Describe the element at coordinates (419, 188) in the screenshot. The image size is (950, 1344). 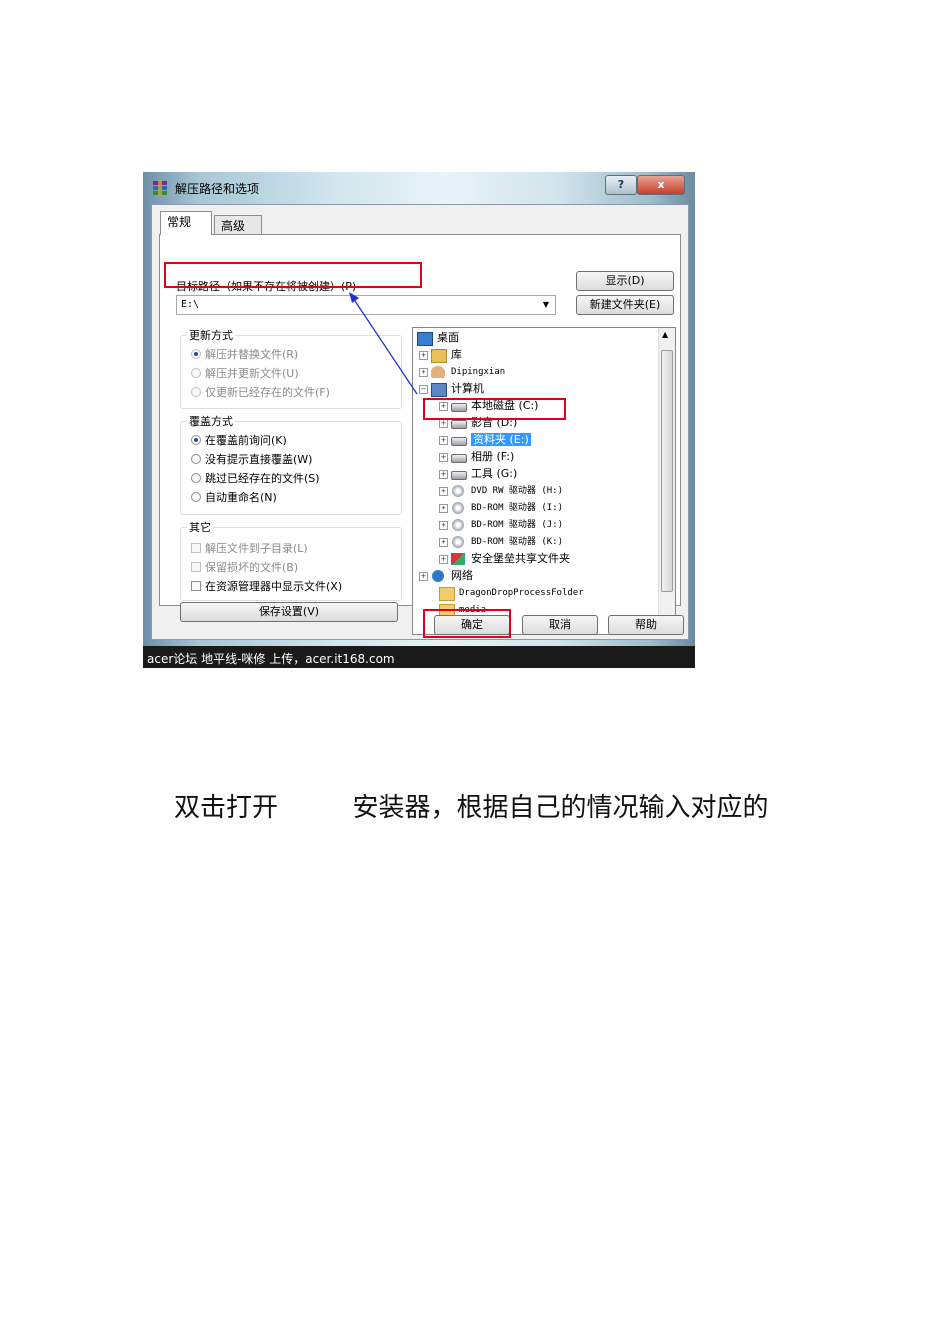
I see `title-bar: 解压路径和选项 ? x` at that location.